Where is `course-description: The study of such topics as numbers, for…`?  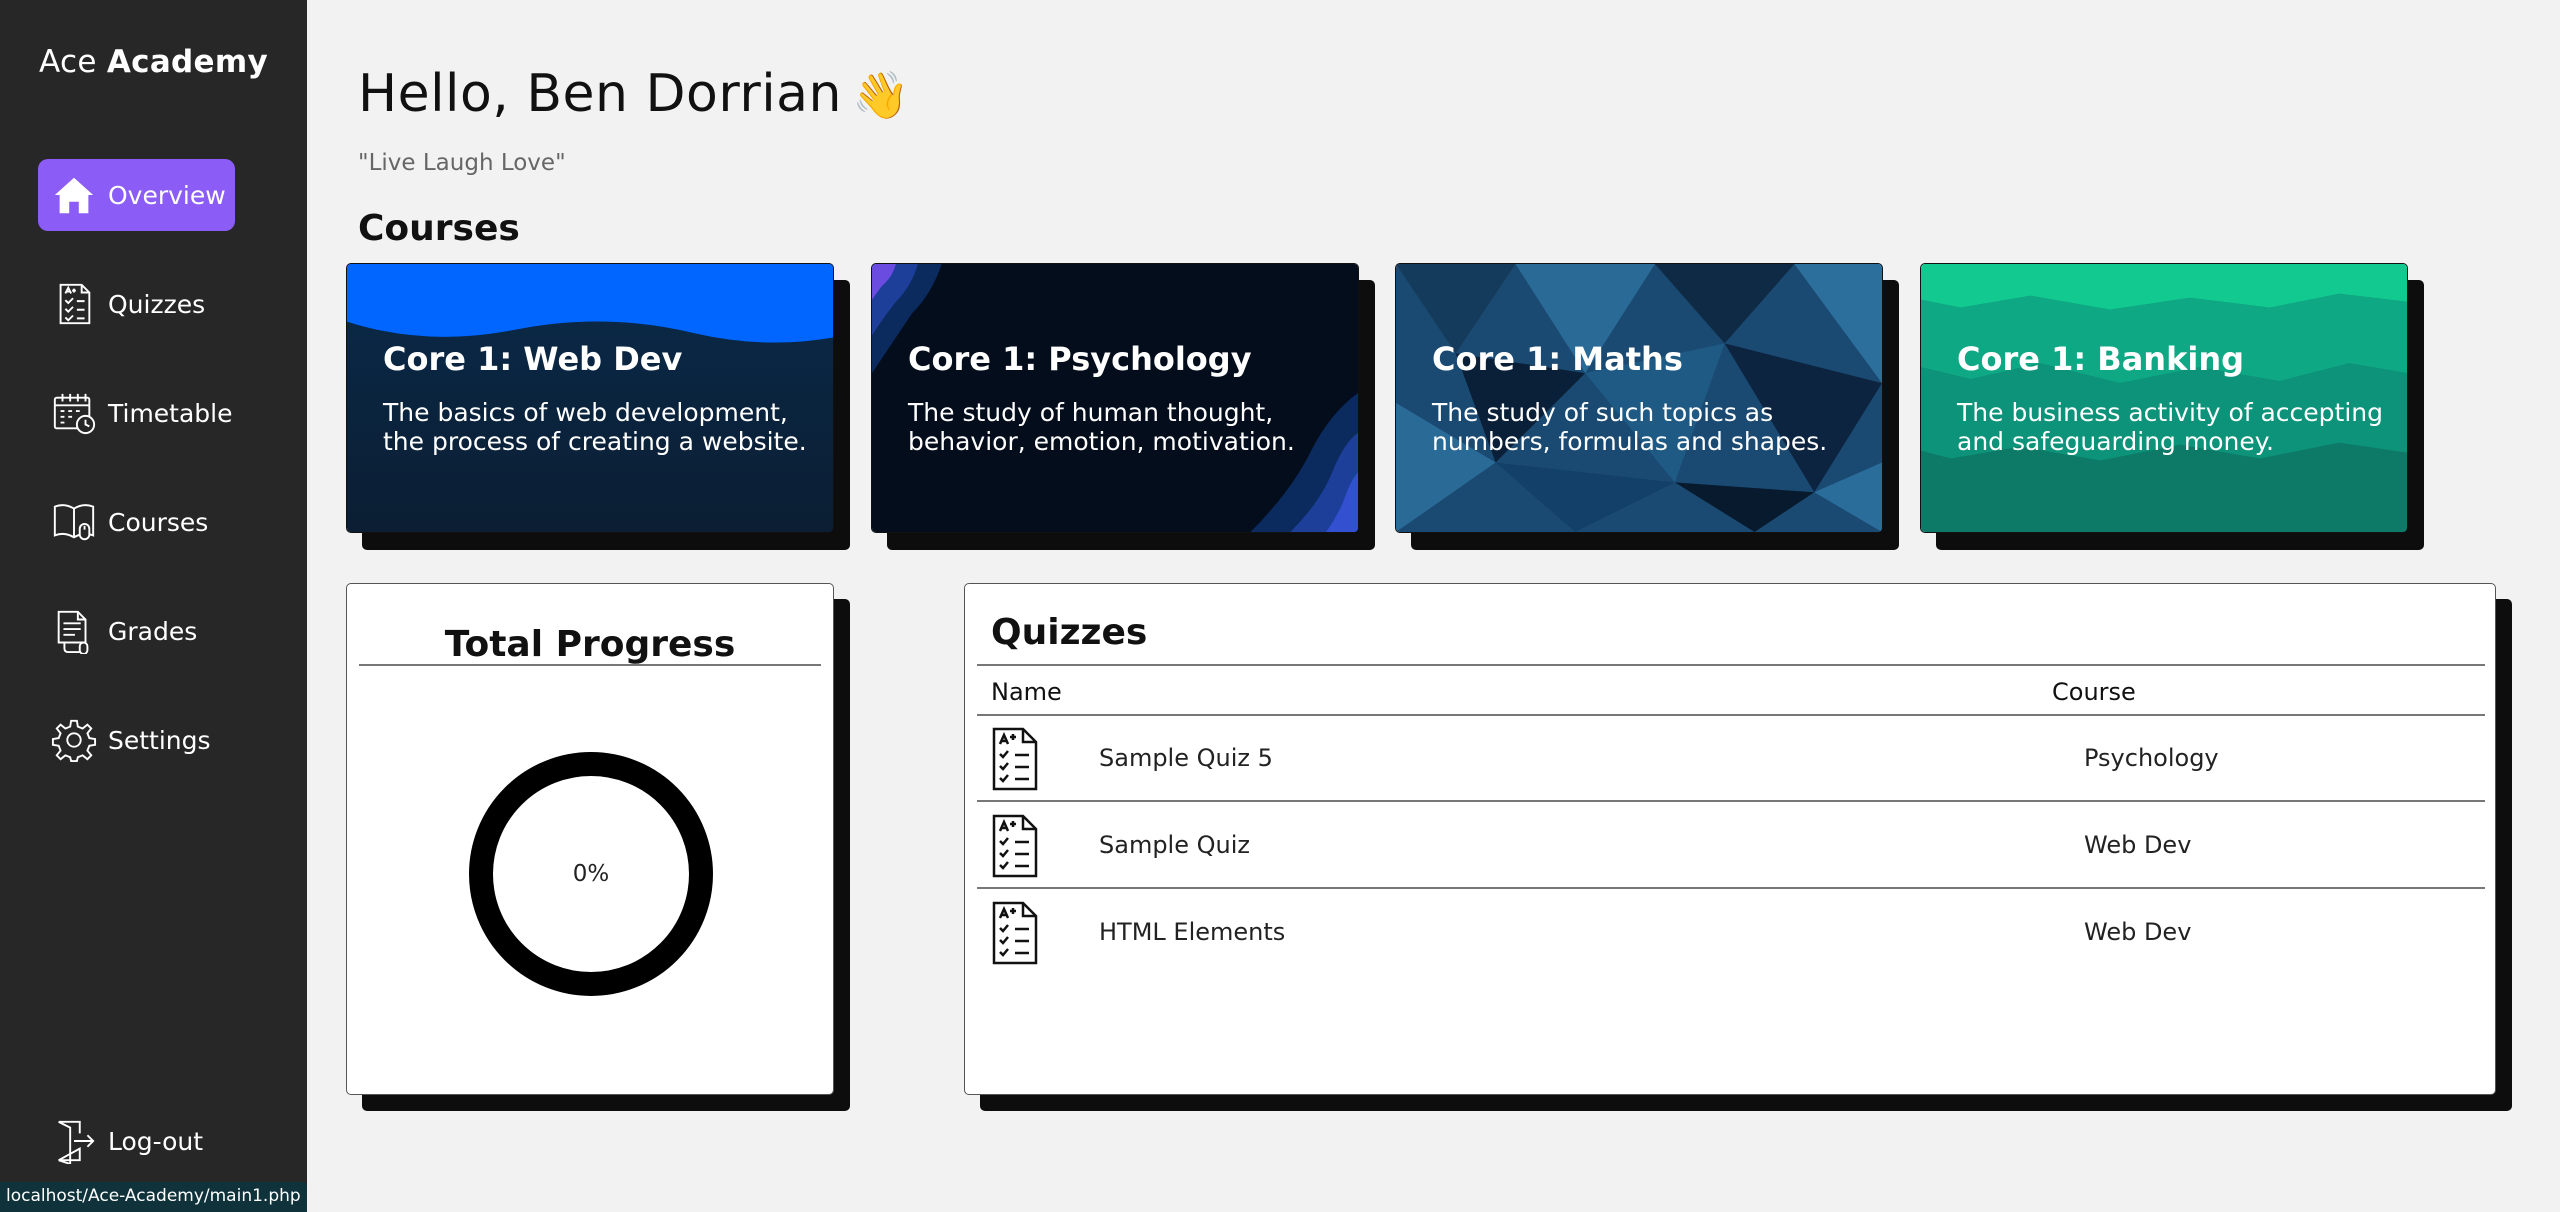
course-description: The study of such topics as numbers, for… is located at coordinates (1630, 427).